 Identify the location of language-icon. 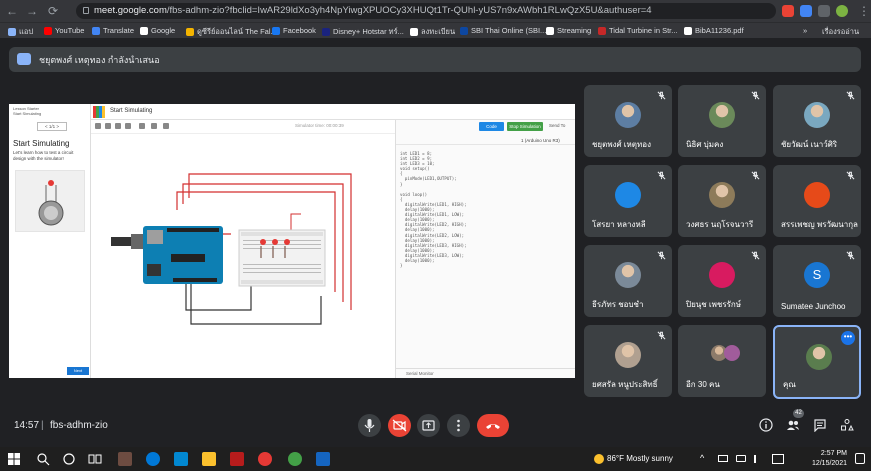
(778, 459).